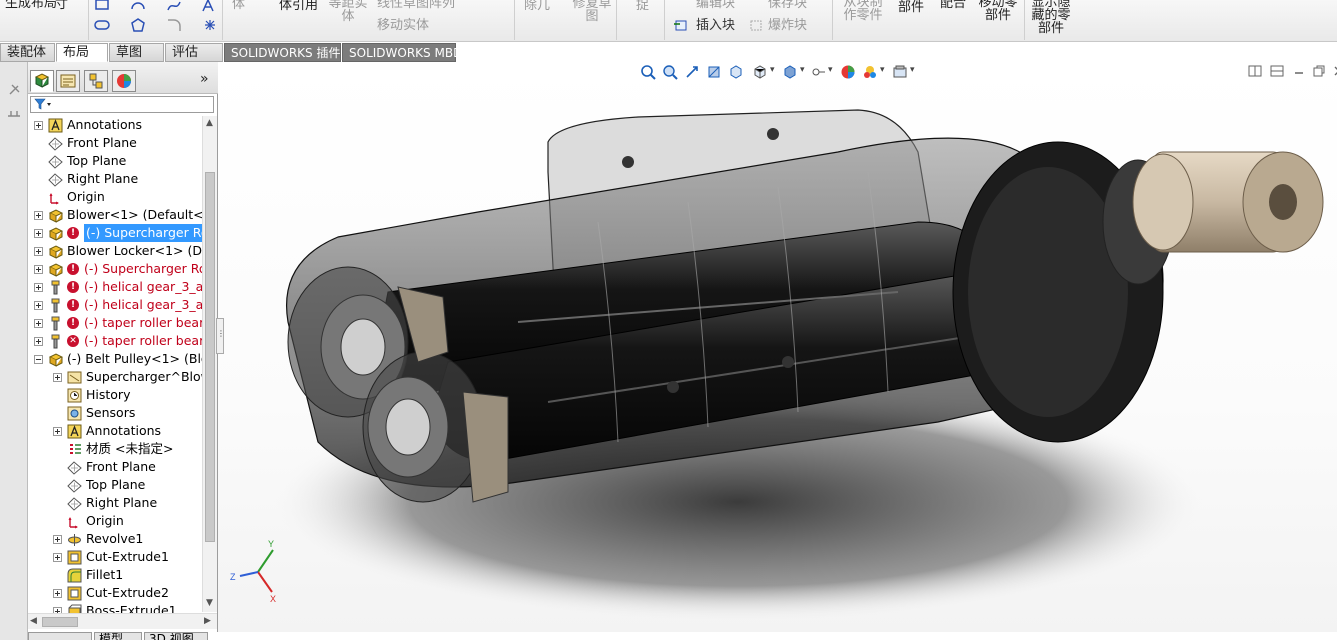  I want to click on arc-icon, so click(138, 6).